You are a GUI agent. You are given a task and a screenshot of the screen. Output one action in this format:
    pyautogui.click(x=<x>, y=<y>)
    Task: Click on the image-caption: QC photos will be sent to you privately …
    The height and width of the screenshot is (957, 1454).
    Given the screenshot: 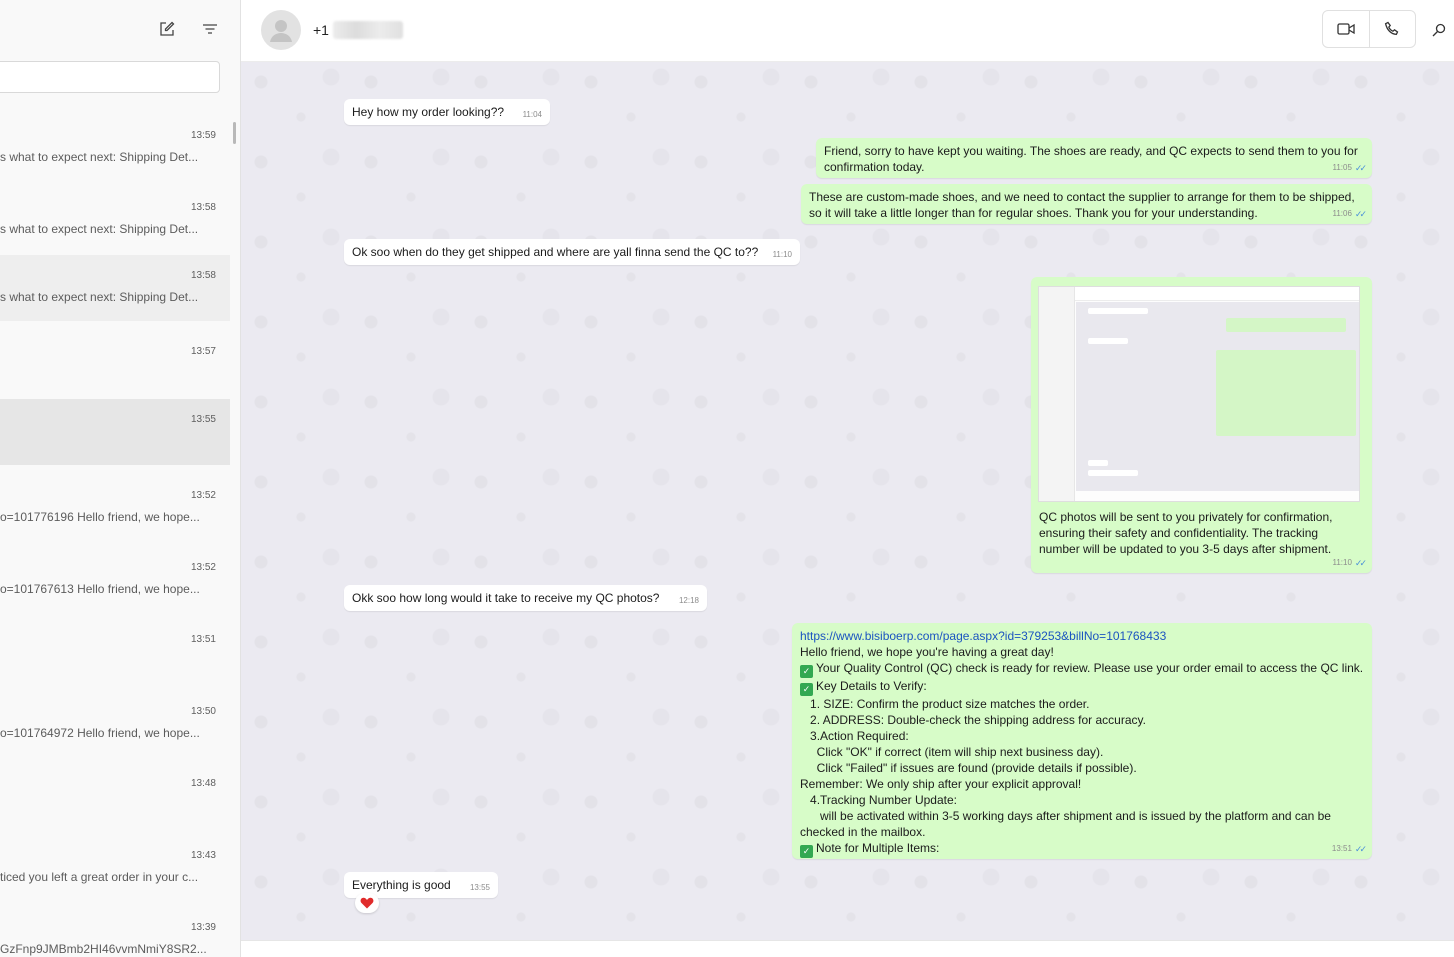 What is the action you would take?
    pyautogui.click(x=1187, y=533)
    